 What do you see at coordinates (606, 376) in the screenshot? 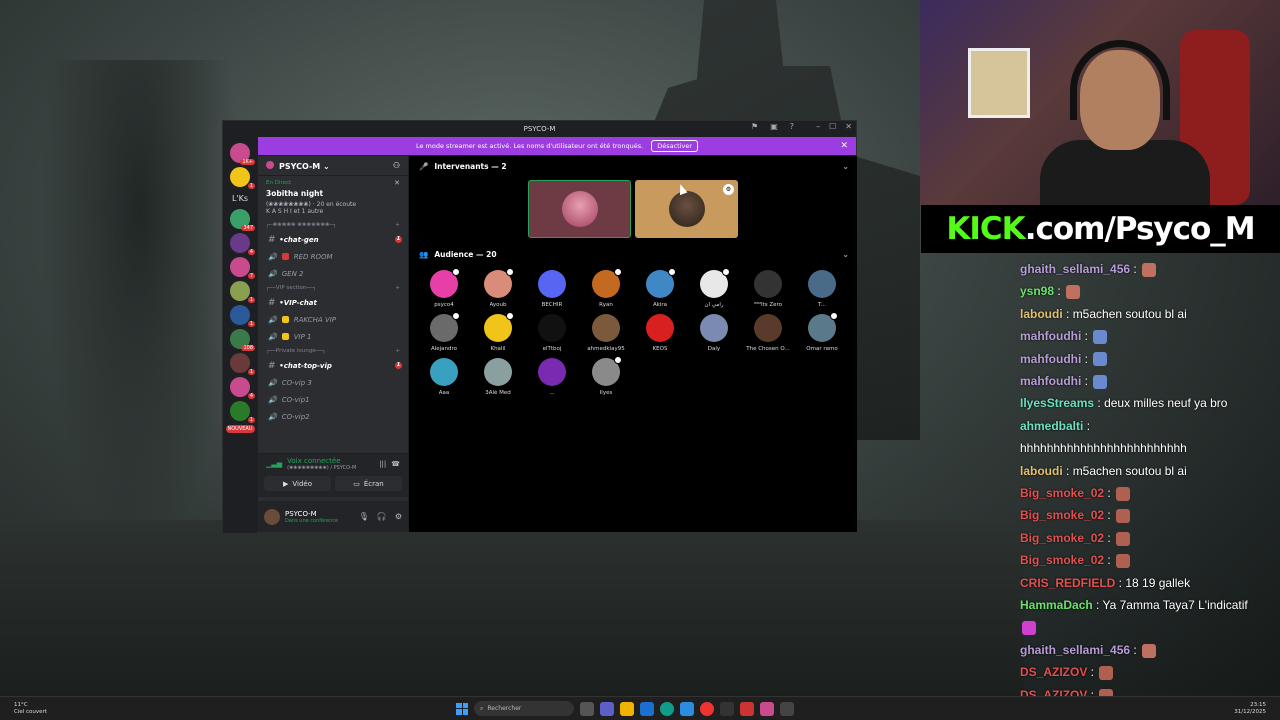
I see `audience-member: Ilyes` at bounding box center [606, 376].